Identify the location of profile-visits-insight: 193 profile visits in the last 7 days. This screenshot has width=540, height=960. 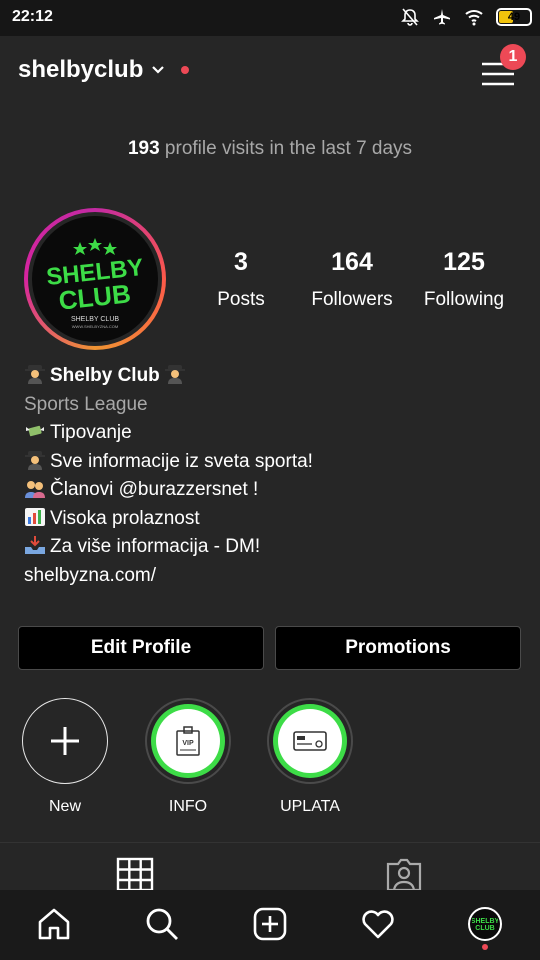
(270, 149).